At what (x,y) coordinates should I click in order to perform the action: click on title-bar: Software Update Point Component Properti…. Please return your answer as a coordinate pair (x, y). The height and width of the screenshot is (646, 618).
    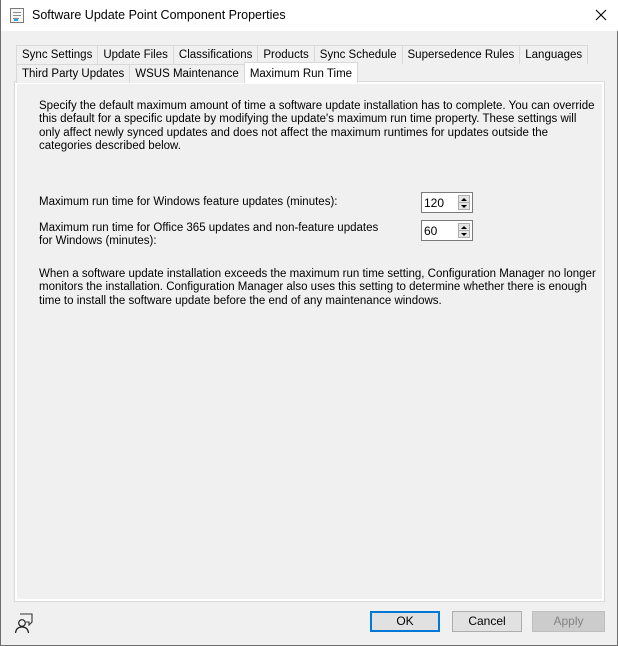
    Looking at the image, I should click on (309, 15).